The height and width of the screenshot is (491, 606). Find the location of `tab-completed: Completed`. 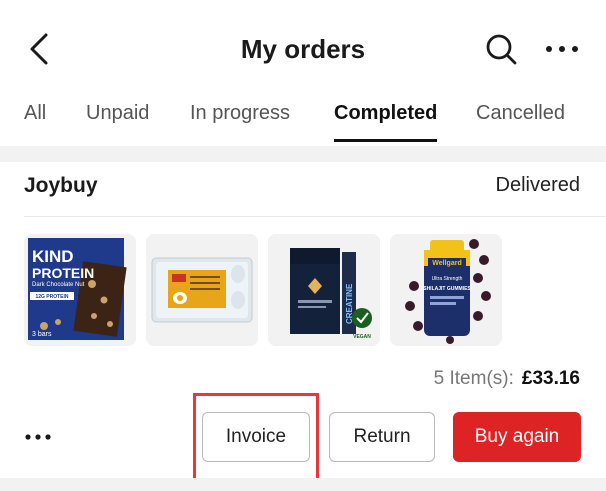

tab-completed: Completed is located at coordinates (386, 122).